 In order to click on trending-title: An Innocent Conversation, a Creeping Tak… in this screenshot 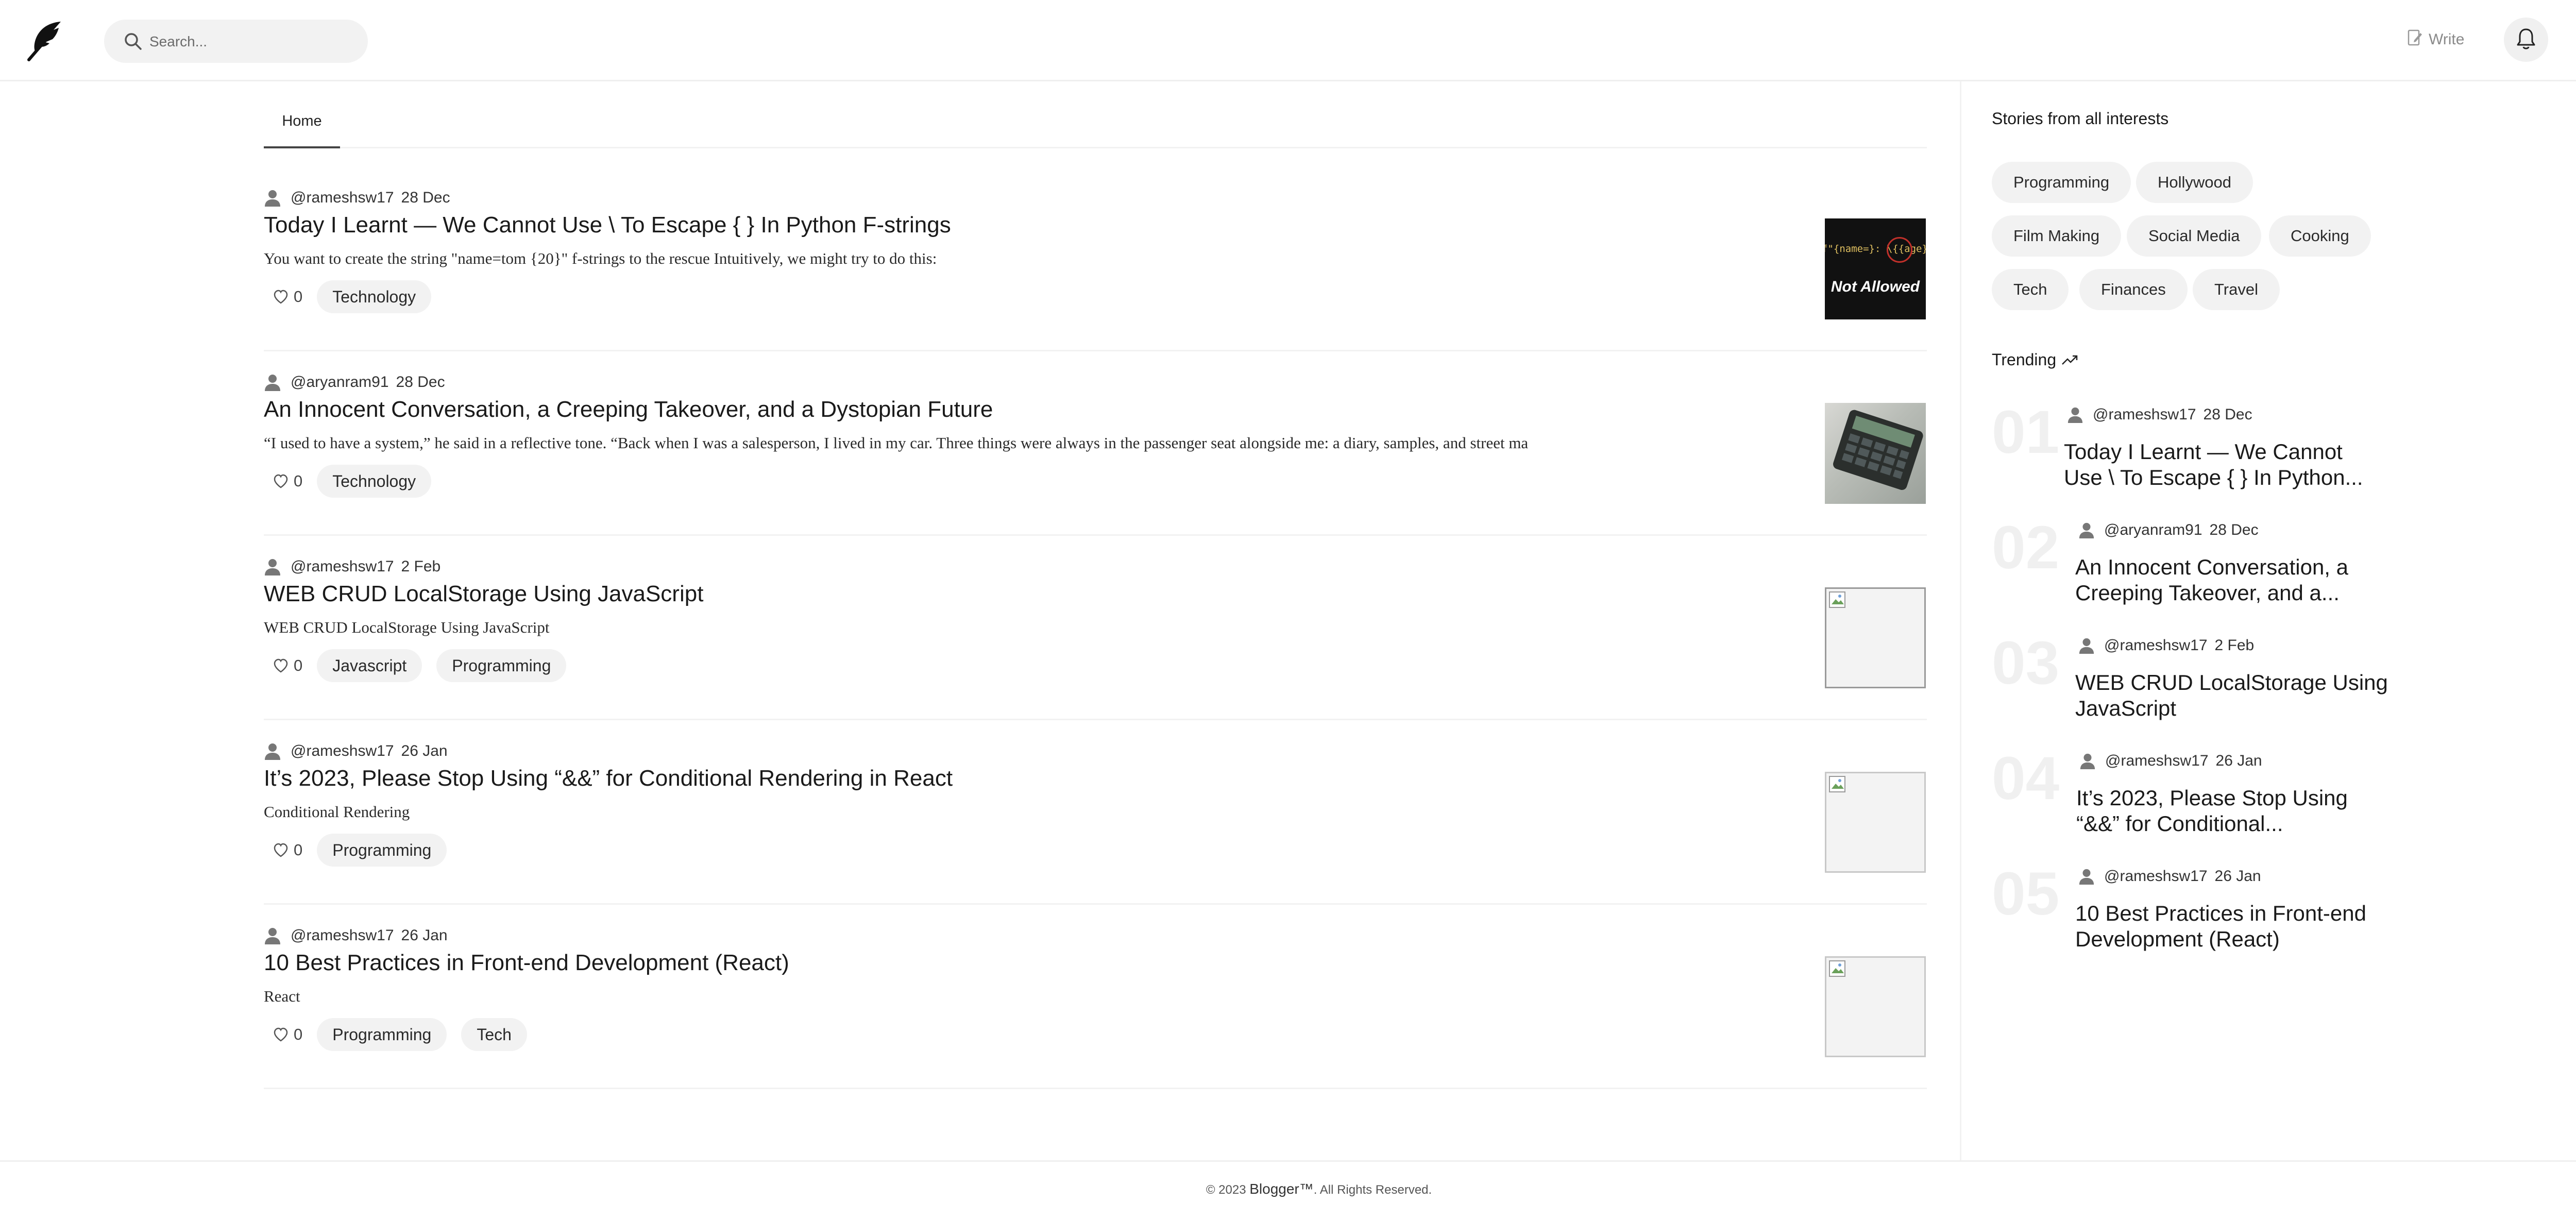, I will do `click(2235, 580)`.